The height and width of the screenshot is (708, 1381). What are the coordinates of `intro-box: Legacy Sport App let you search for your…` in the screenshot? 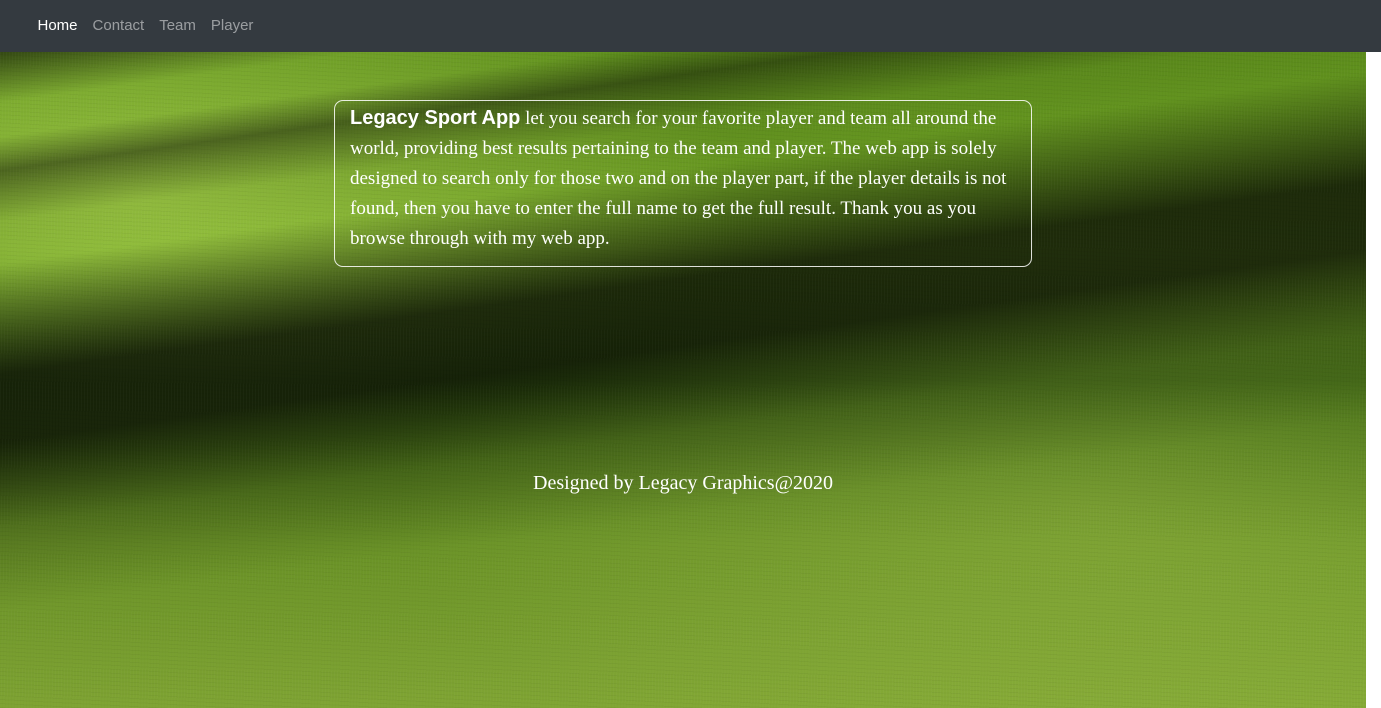 It's located at (683, 183).